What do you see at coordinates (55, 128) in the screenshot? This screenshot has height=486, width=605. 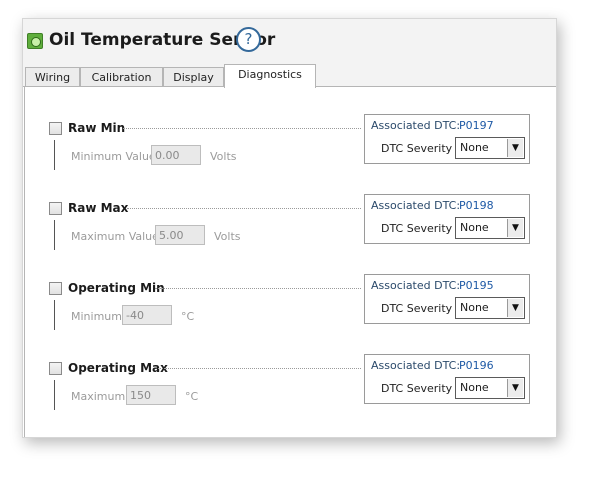 I see `raw-min-checkbox` at bounding box center [55, 128].